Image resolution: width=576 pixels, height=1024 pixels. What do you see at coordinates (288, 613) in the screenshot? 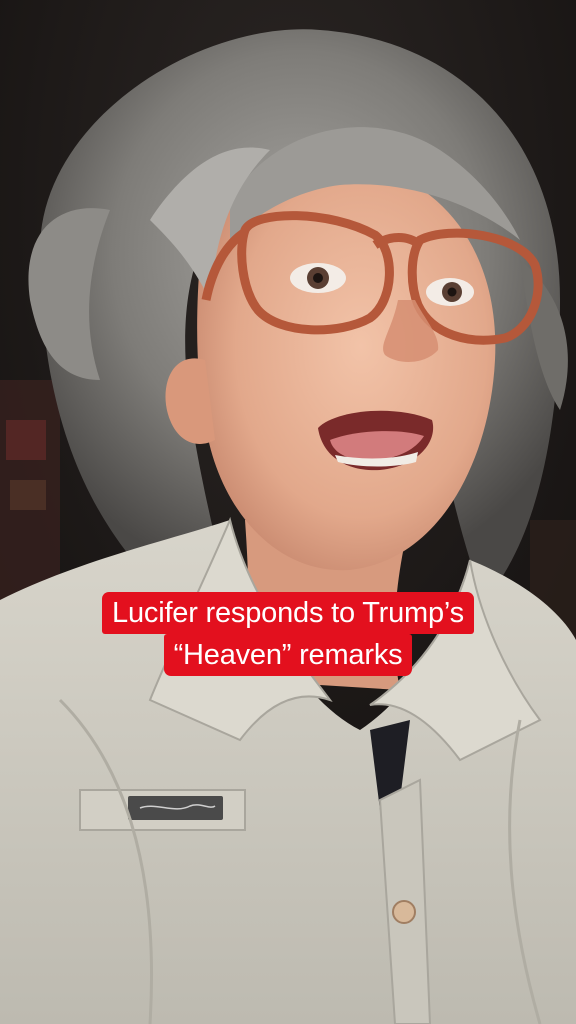
I see `caption-line-1: Lucifer responds to Trump’s` at bounding box center [288, 613].